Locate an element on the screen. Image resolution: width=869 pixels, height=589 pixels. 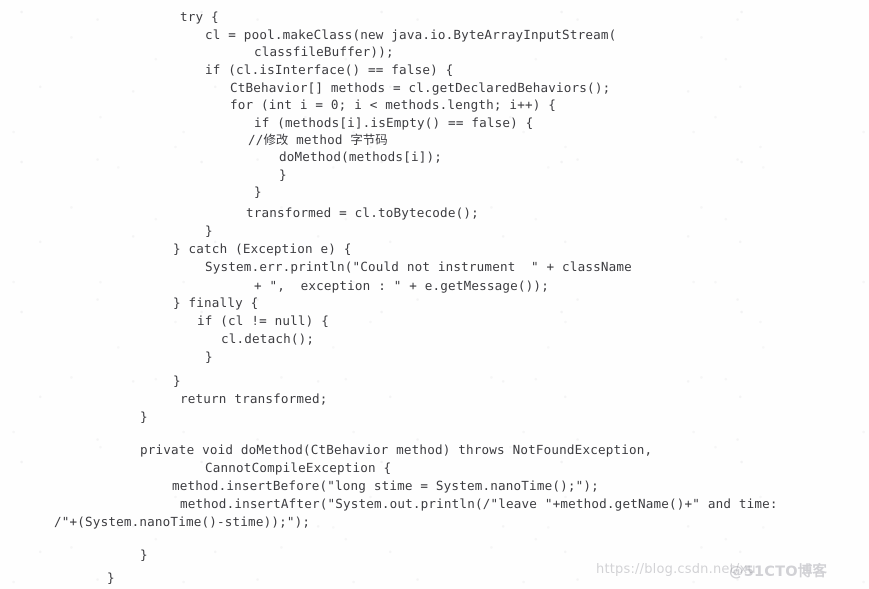
code-comment-line: //修改 method 字节码 is located at coordinates (318, 139).